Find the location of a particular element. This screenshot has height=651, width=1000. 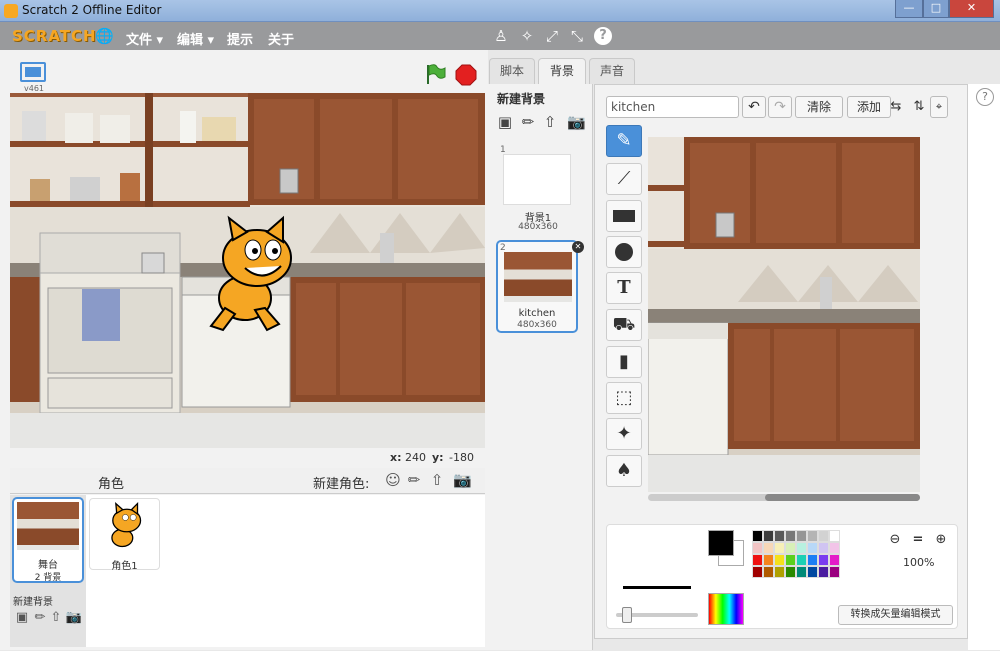

canvas-scrollbar-thumb is located at coordinates (842, 497).